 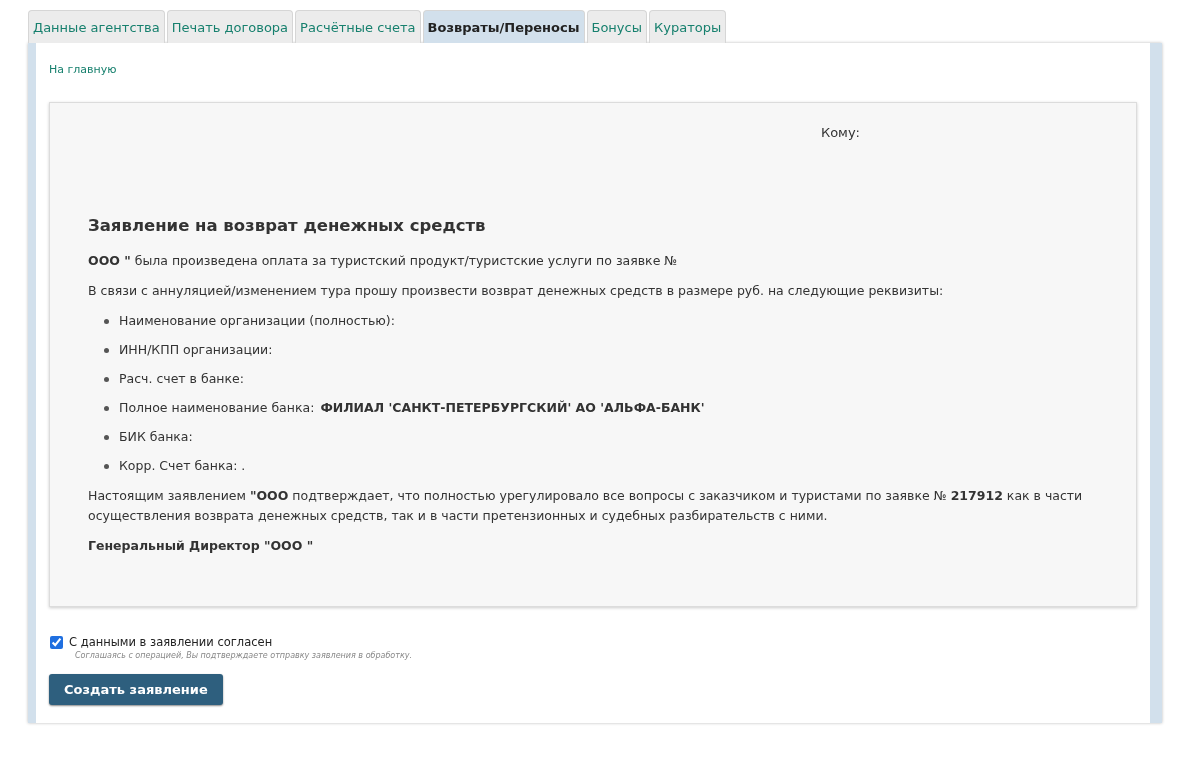 I want to click on agree-label: С данными в заявлении согласен, so click(x=171, y=642).